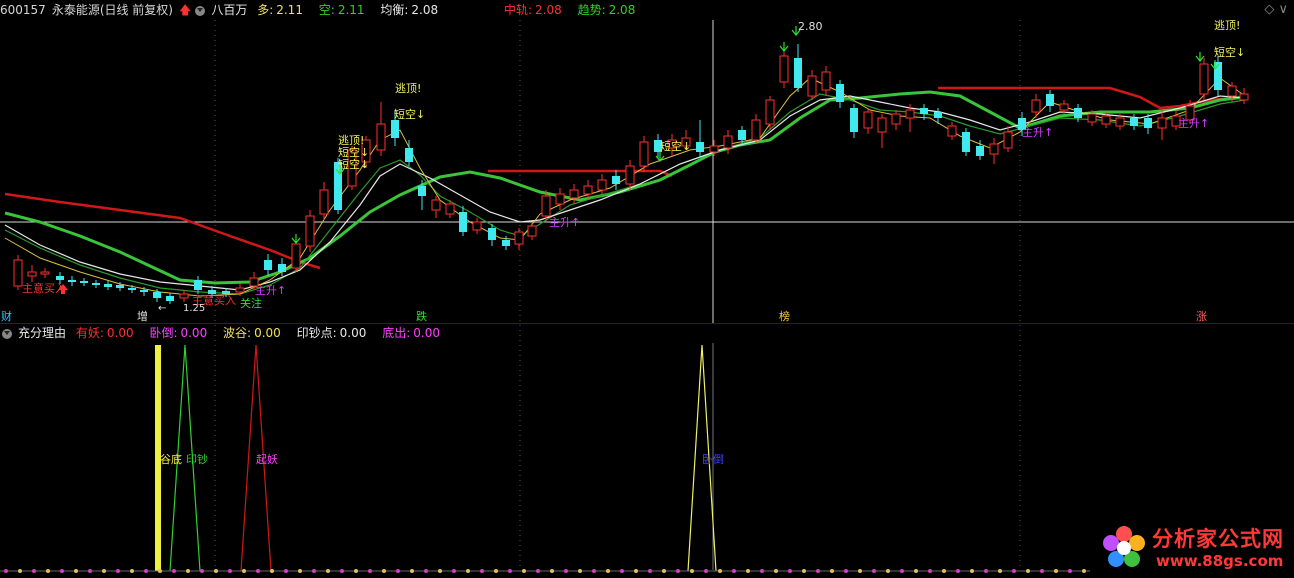 The height and width of the screenshot is (578, 1294). What do you see at coordinates (251, 303) in the screenshot?
I see `signal-guanzhu: 关注` at bounding box center [251, 303].